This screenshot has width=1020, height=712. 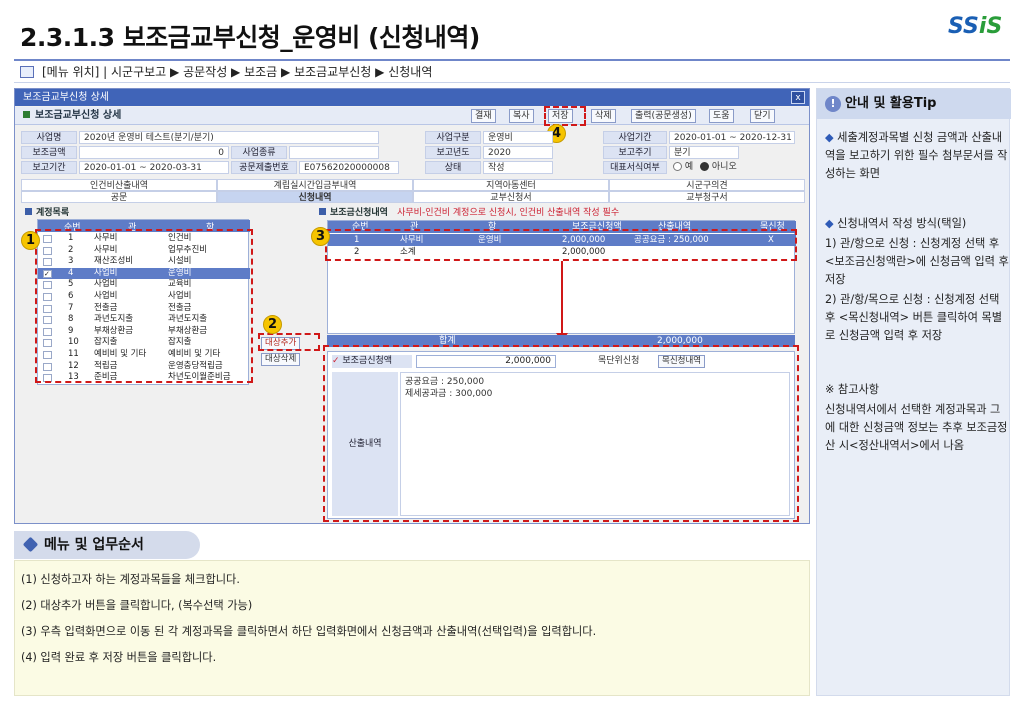 I want to click on account-list-section: 계정목록, so click(x=47, y=211).